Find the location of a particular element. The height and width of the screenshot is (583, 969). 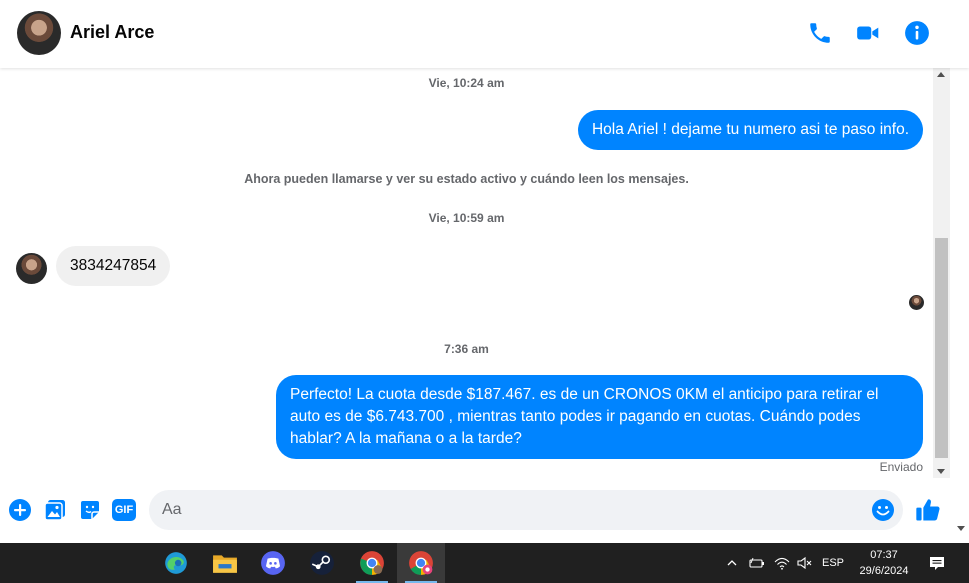

battery-icon is located at coordinates (757, 563).